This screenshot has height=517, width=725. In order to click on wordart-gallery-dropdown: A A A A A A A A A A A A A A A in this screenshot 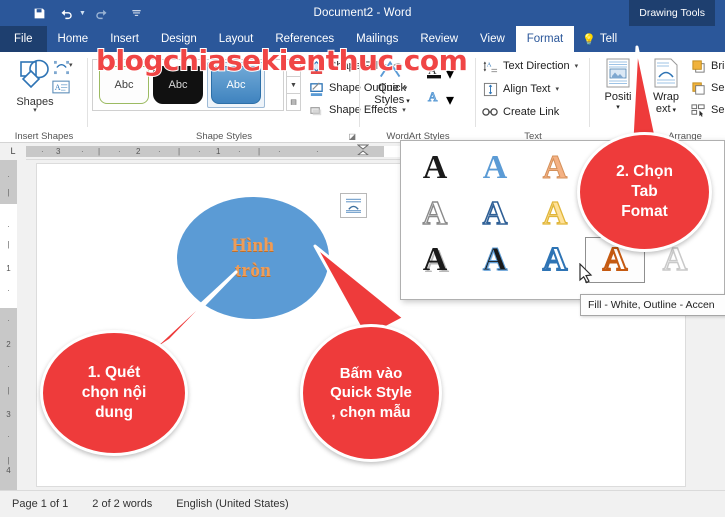, I will do `click(562, 220)`.